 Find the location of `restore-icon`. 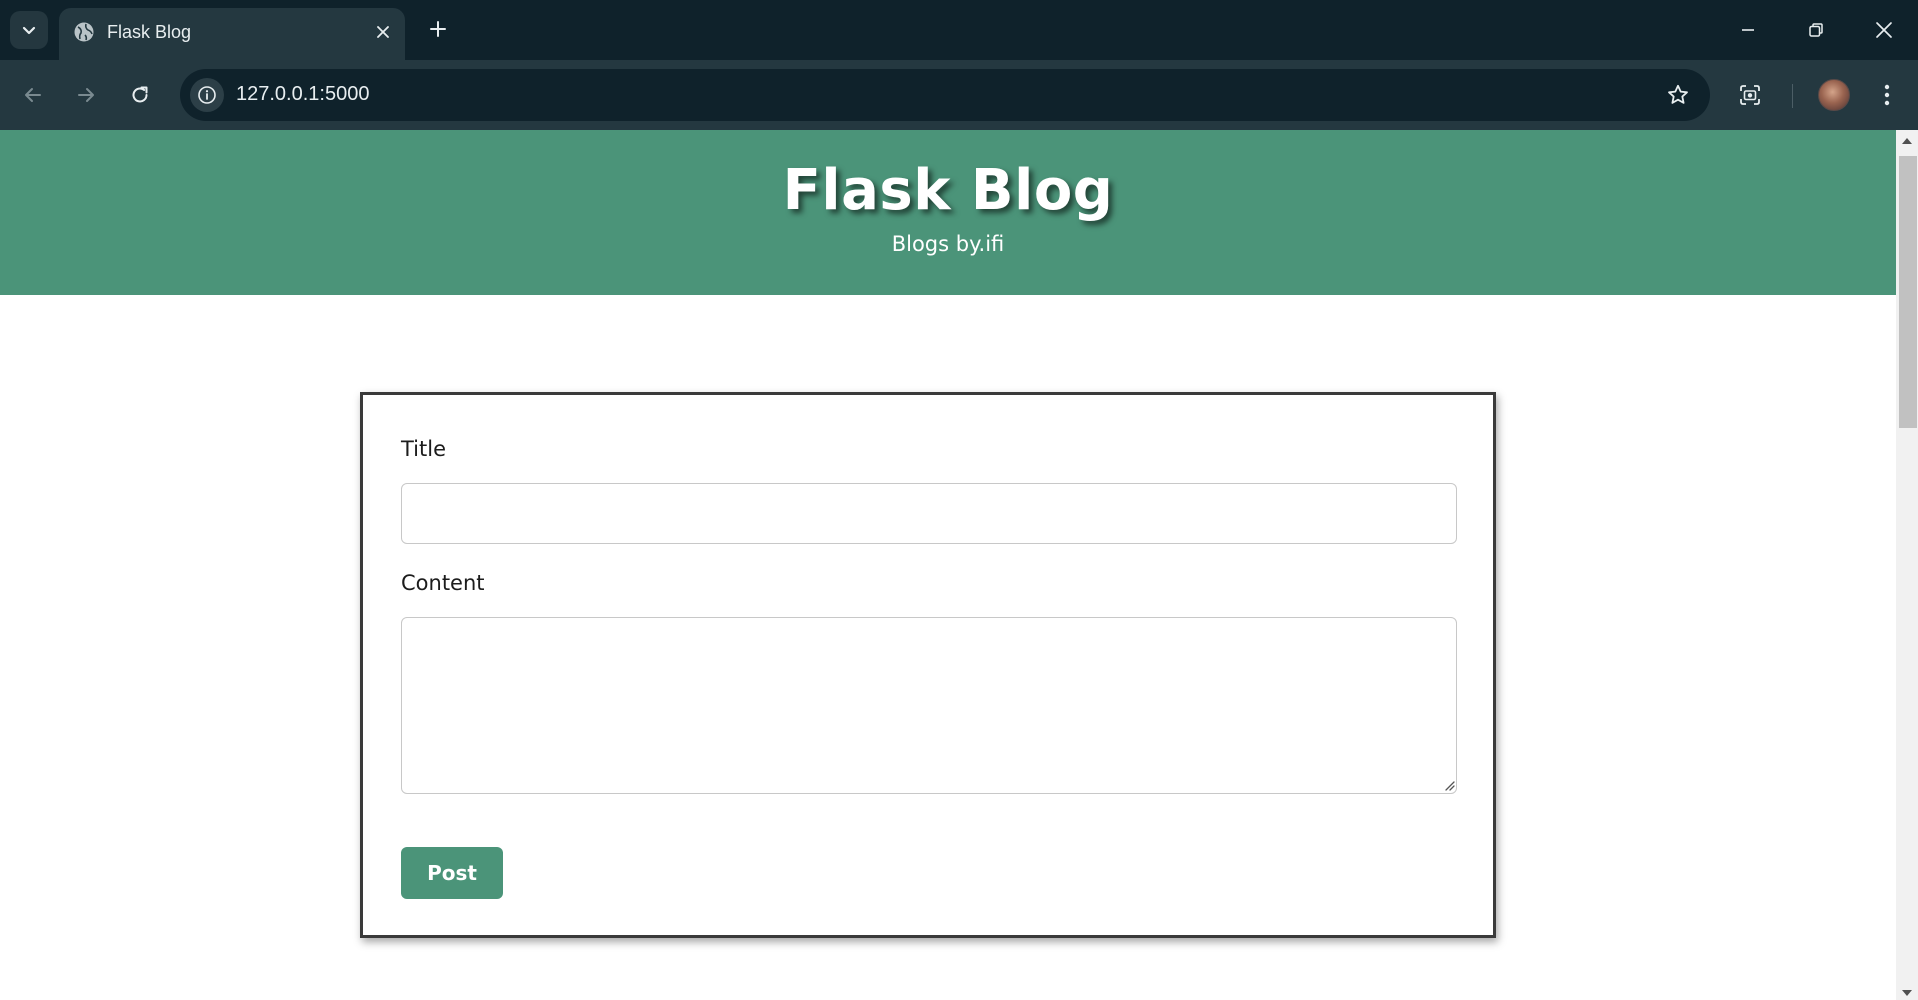

restore-icon is located at coordinates (1816, 30).